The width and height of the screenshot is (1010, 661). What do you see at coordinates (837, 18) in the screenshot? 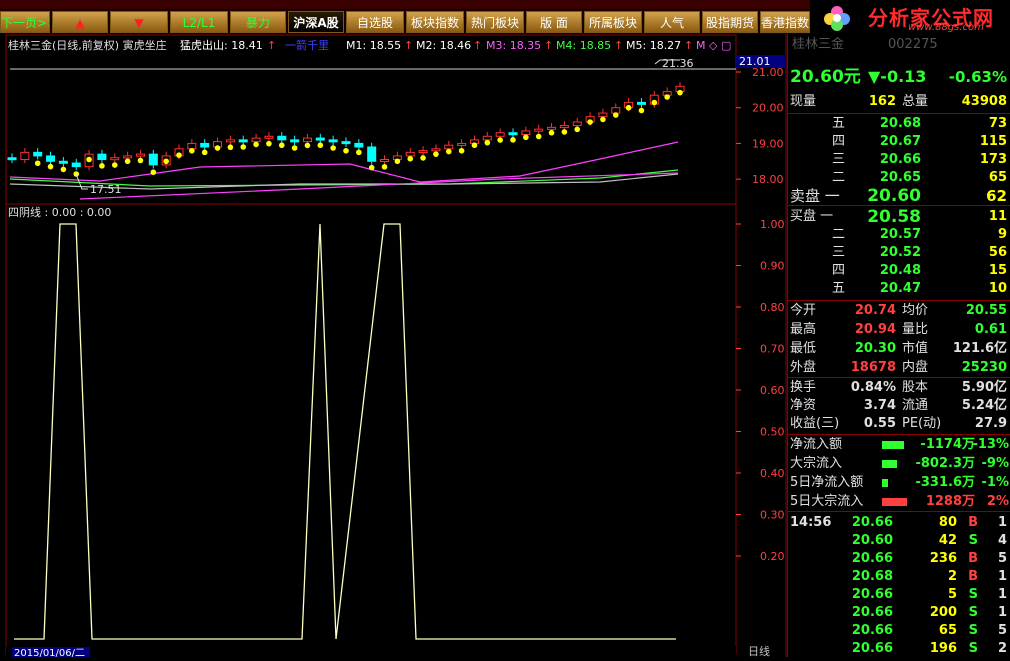
I see `flower-icon` at bounding box center [837, 18].